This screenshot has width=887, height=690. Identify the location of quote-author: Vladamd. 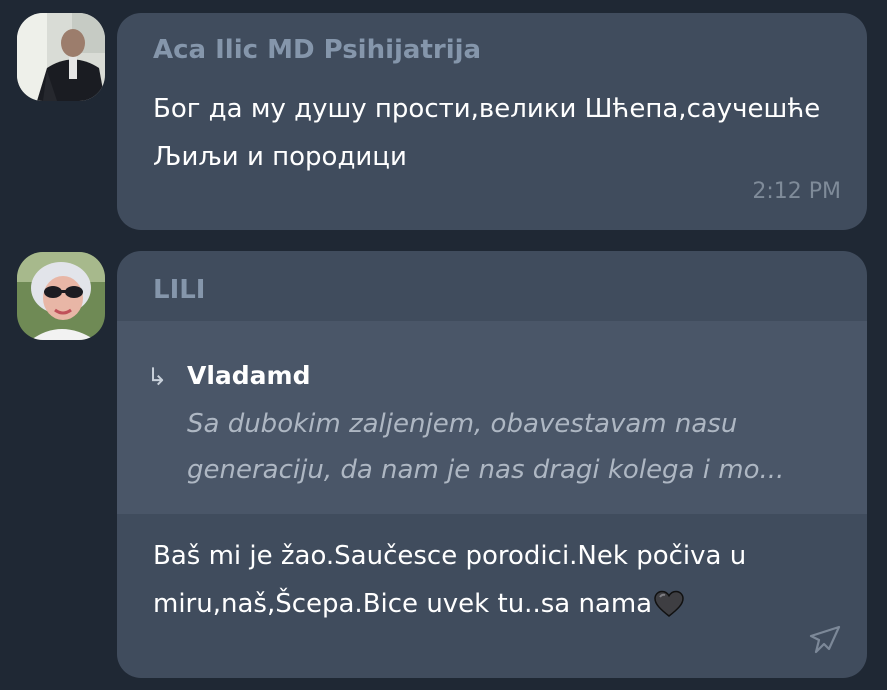
(249, 375).